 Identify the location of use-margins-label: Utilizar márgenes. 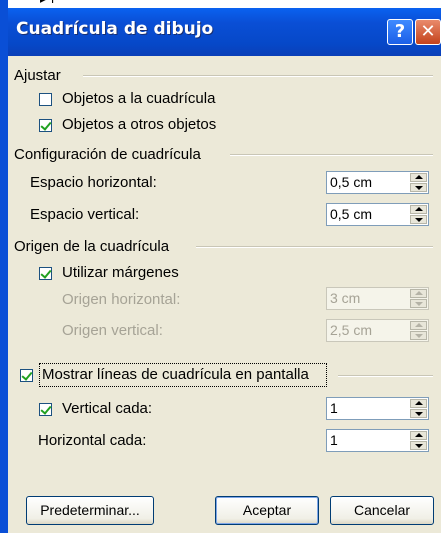
(120, 272).